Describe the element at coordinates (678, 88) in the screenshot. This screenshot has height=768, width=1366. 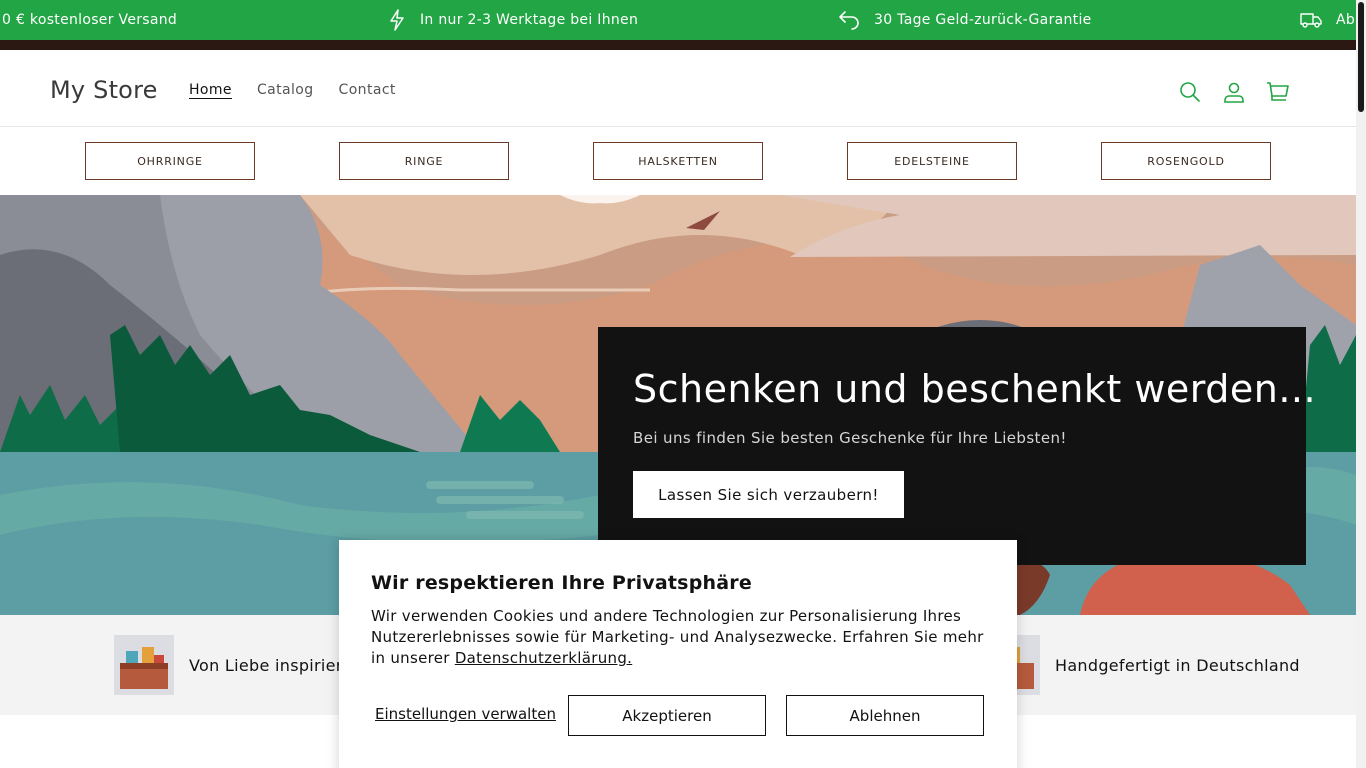
I see `site-header: My Store Home Catalog Contact` at that location.